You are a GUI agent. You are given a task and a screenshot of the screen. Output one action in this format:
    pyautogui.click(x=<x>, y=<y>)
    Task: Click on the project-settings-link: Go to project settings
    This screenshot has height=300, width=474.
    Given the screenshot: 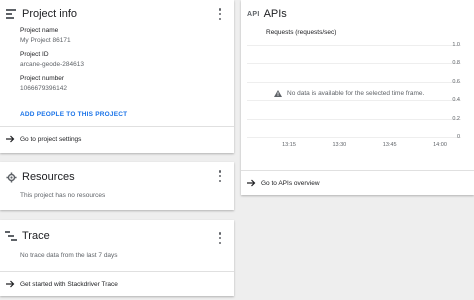 What is the action you would take?
    pyautogui.click(x=117, y=139)
    